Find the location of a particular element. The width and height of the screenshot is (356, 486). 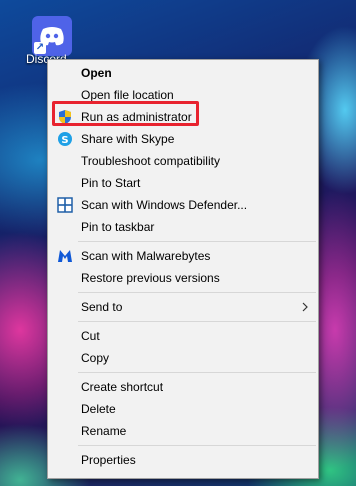

menu-item-label: Open file location is located at coordinates (127, 95).